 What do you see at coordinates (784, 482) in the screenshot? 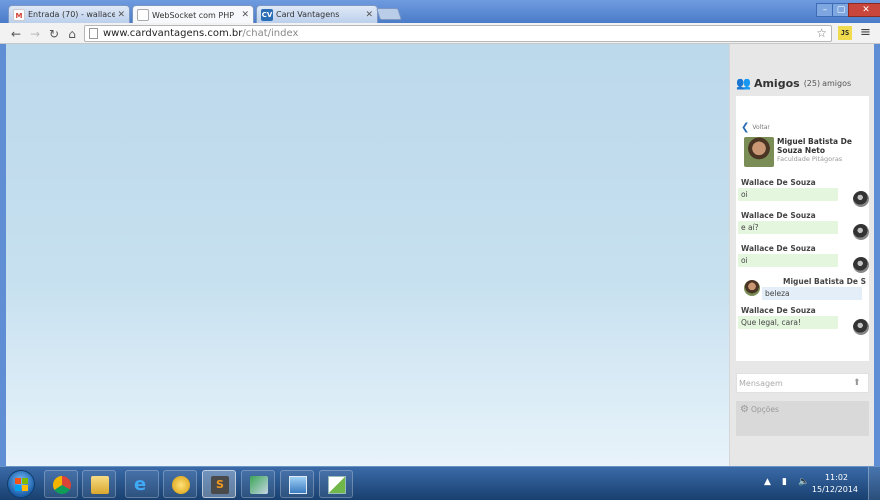
I see `signal-icon: ▮` at bounding box center [784, 482].